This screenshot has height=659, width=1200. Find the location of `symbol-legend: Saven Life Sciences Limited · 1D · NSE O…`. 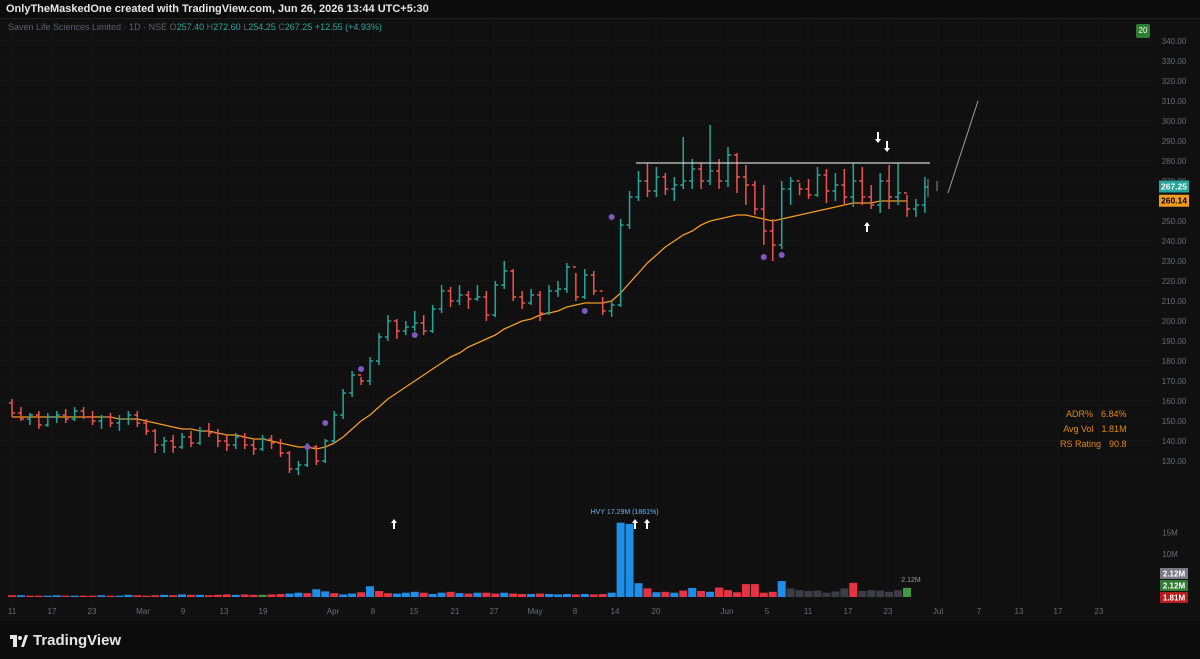

symbol-legend: Saven Life Sciences Limited · 1D · NSE O… is located at coordinates (195, 27).